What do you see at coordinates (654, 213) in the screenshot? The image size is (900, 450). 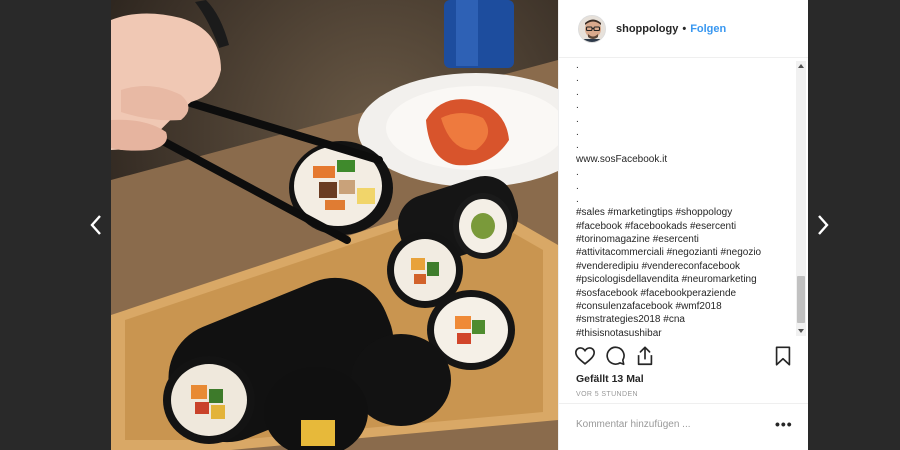 I see `caption-line: #sales #marketingtips #shoppology` at bounding box center [654, 213].